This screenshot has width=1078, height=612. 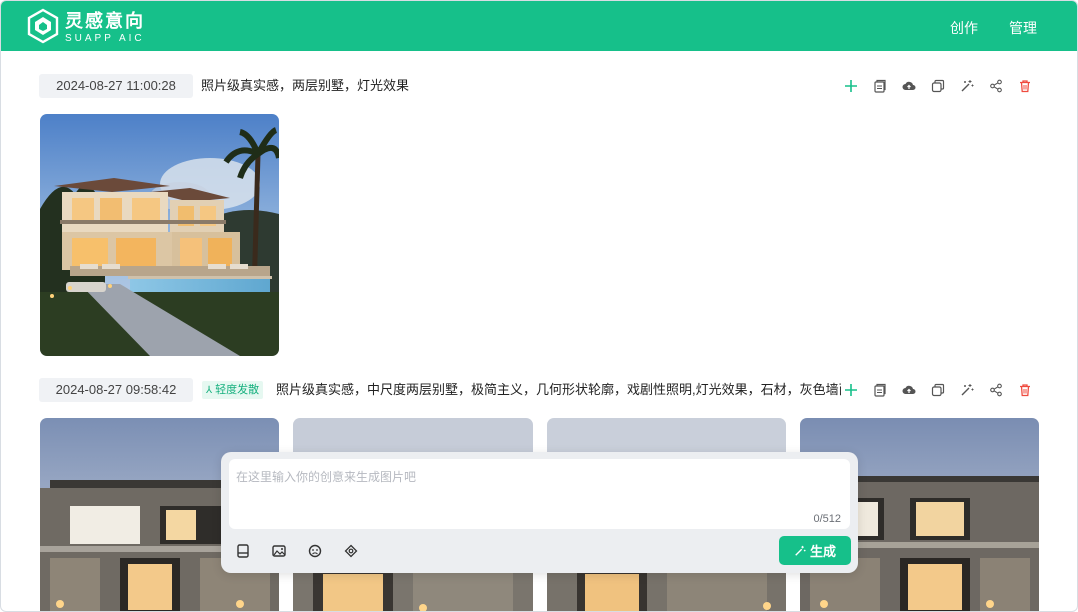 I want to click on brand: 灵感意向 SUAPP AIC, so click(x=105, y=28).